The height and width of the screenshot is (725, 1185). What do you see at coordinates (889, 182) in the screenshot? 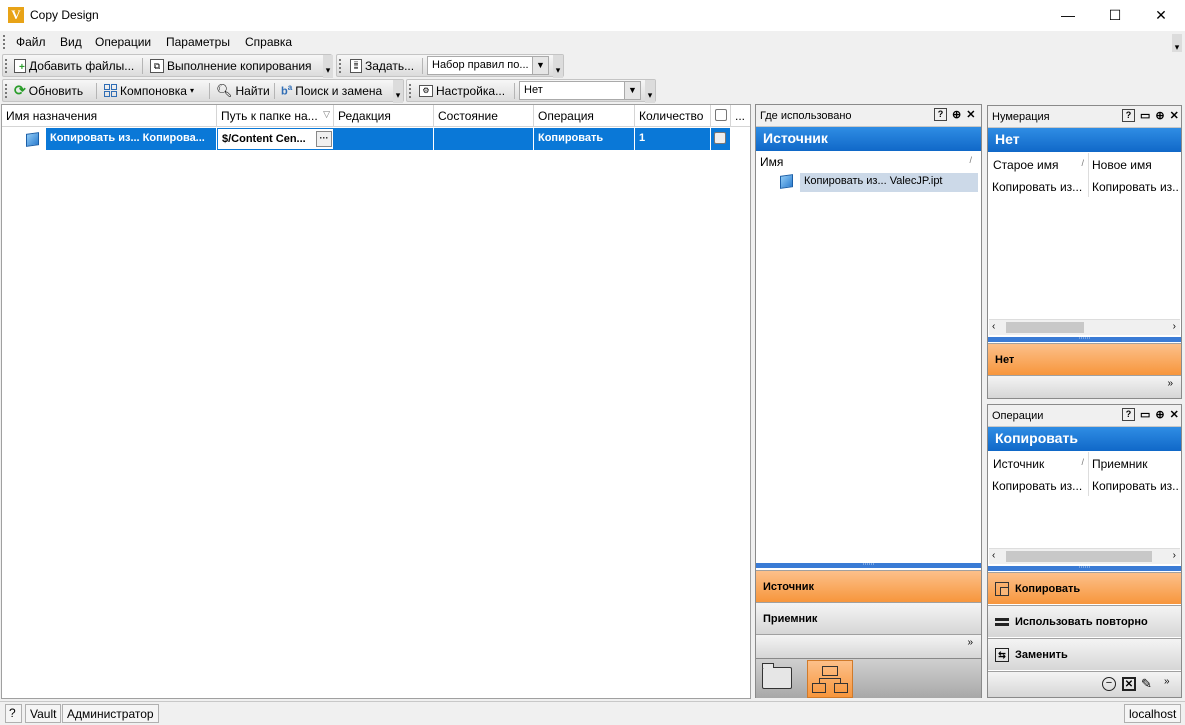
I see `where-used-item: Копировать из... ValecJP.ipt` at bounding box center [889, 182].